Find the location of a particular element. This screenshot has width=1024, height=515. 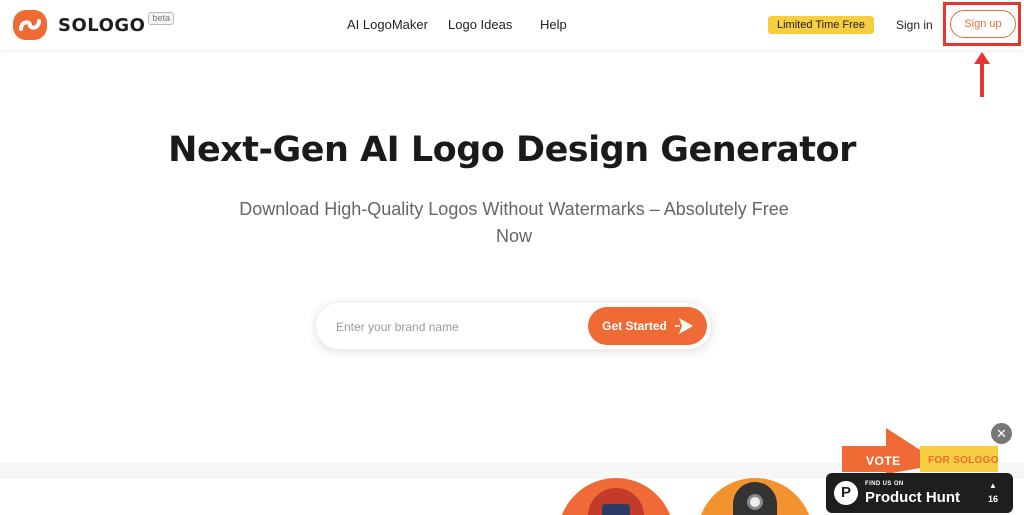

sign-in-link: Sign in is located at coordinates (914, 25).